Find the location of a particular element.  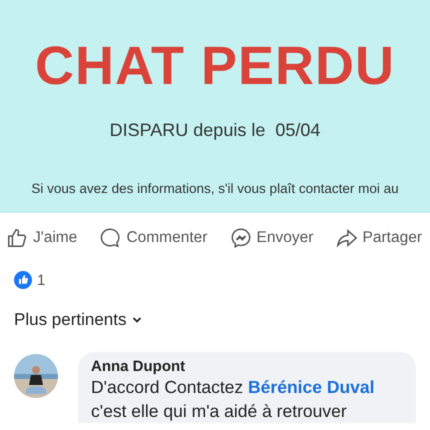

thumbs-up-icon is located at coordinates (17, 238).